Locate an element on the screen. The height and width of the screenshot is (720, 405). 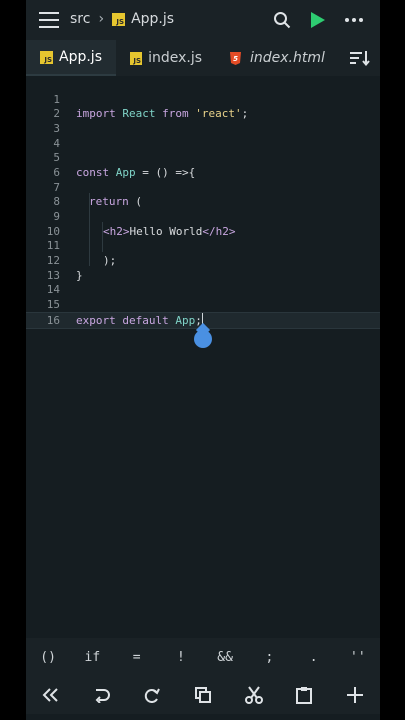
line-number: 2 is located at coordinates (56, 113).